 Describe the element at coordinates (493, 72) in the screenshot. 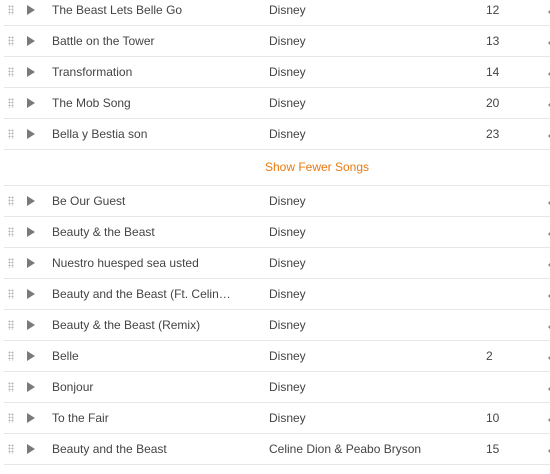

I see `song-plays: 14` at that location.